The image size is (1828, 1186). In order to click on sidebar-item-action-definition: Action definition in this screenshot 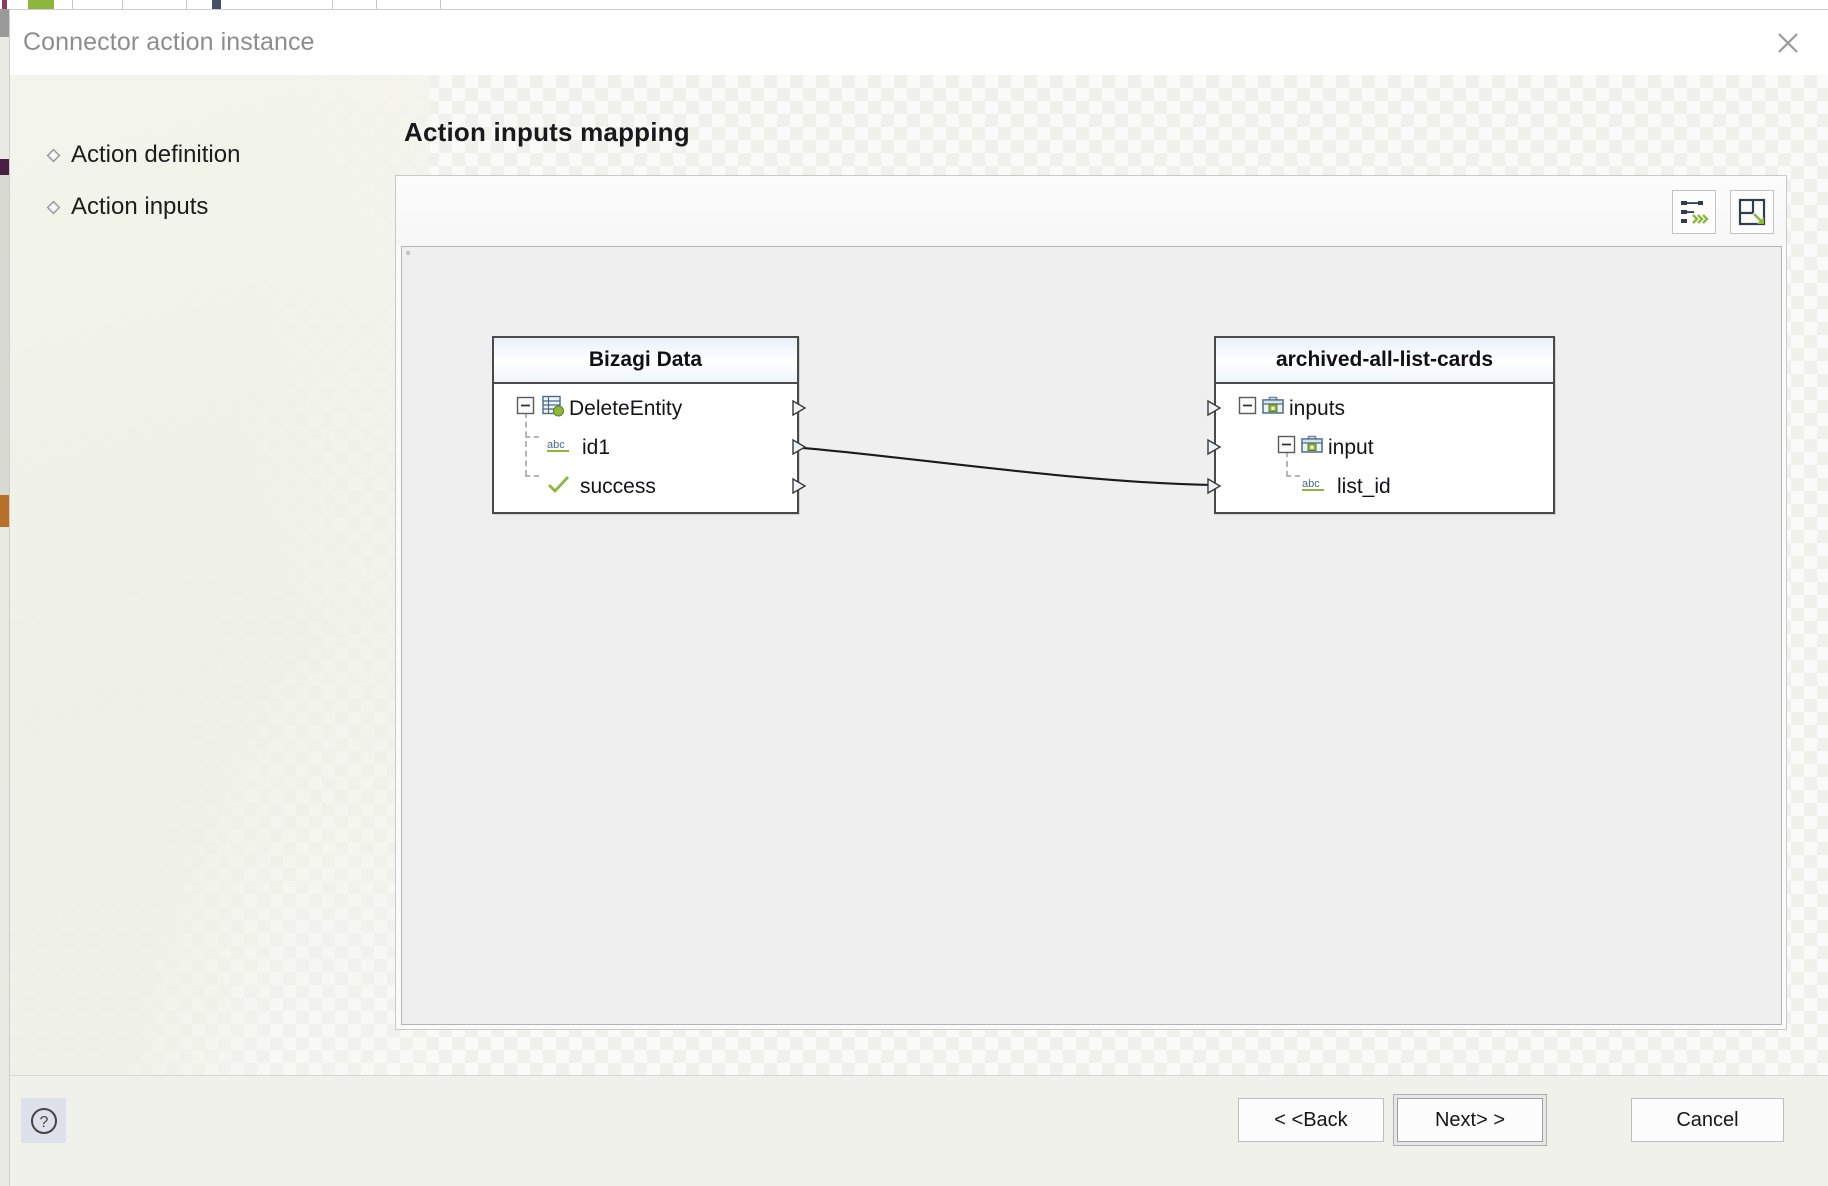, I will do `click(191, 155)`.